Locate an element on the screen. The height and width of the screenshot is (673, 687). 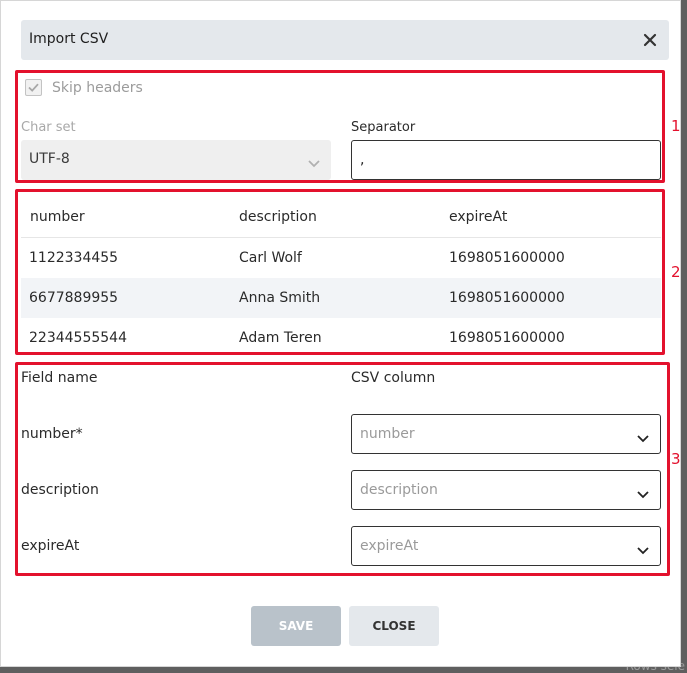
charset-label: Char set is located at coordinates (48, 127).